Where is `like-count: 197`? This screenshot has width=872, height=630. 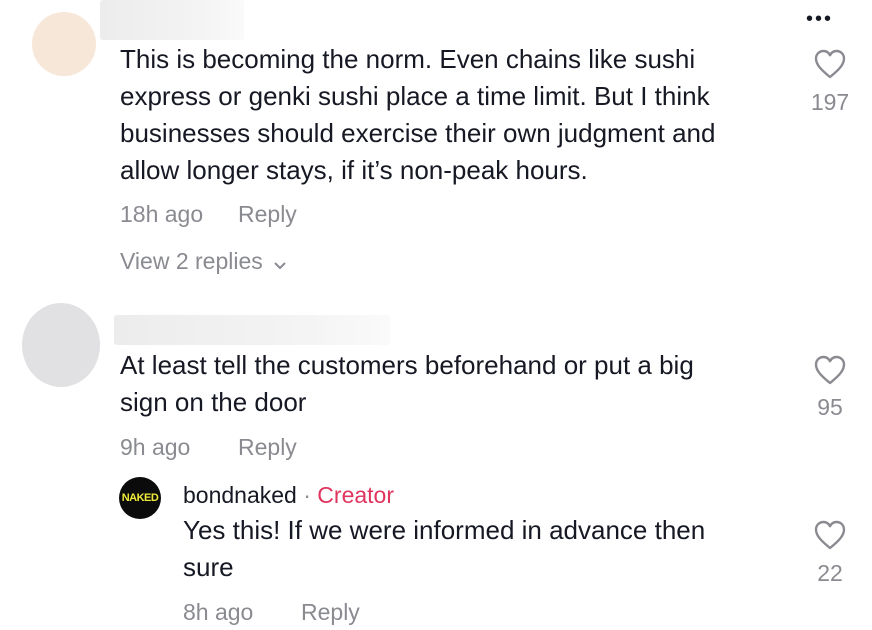
like-count: 197 is located at coordinates (830, 102).